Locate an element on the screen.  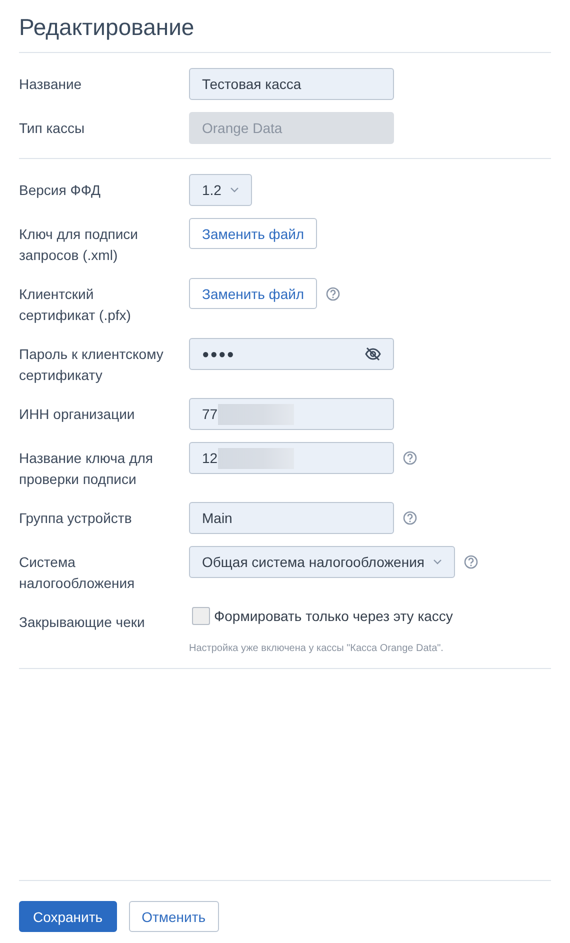
field-label: Клиентский сертификат (.pfx) is located at coordinates (75, 305).